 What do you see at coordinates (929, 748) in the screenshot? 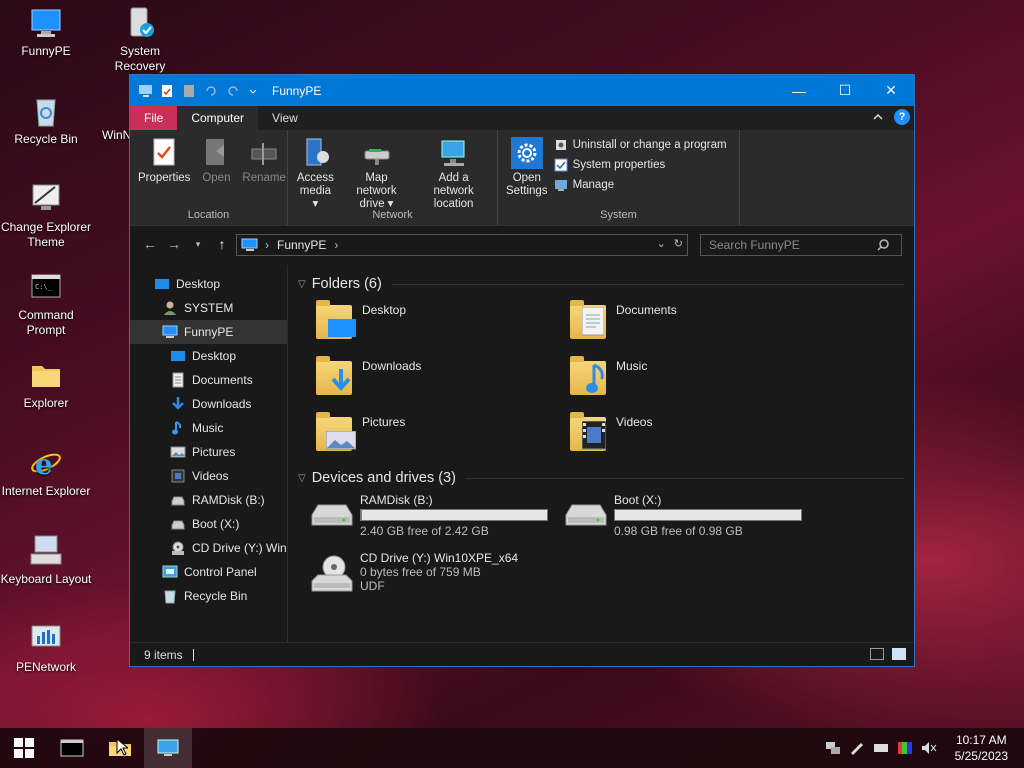
I see `volume-muted-icon` at bounding box center [929, 748].